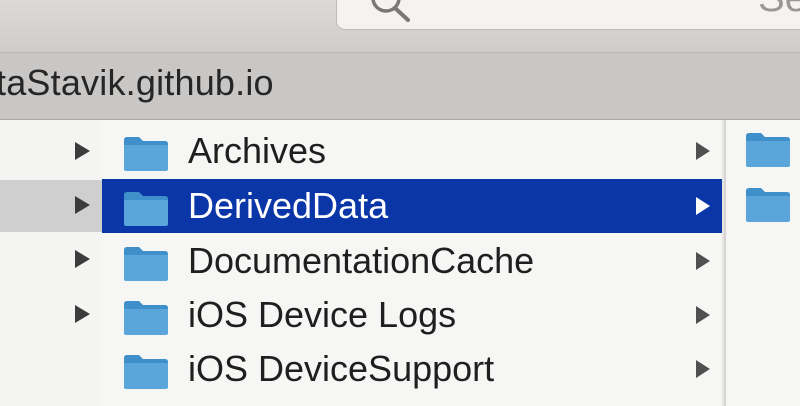 This screenshot has width=800, height=406. I want to click on folder-row-ios-devicesupport: iOS DeviceSupport, so click(412, 369).